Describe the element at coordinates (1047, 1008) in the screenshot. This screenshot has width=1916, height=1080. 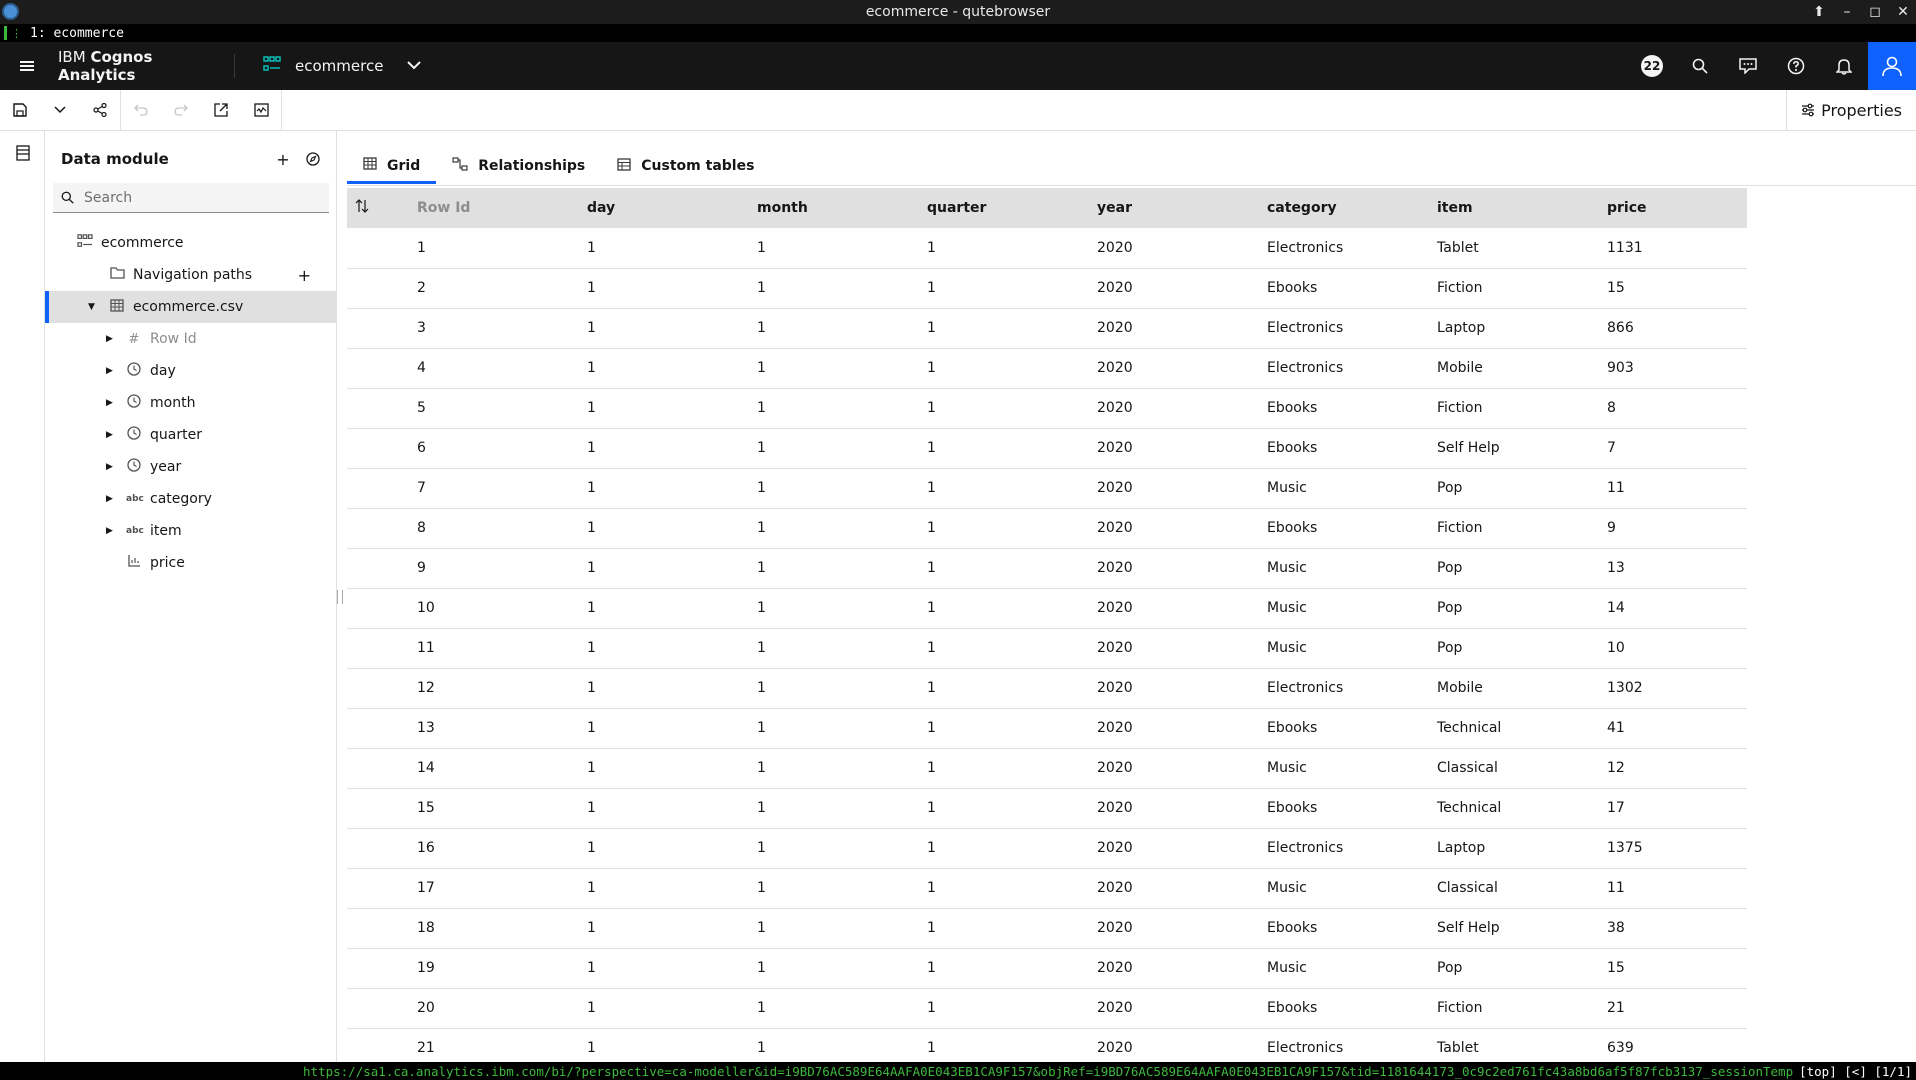
I see `table-row: 20 1 1 1 2020 Ebooks Fiction 21` at that location.